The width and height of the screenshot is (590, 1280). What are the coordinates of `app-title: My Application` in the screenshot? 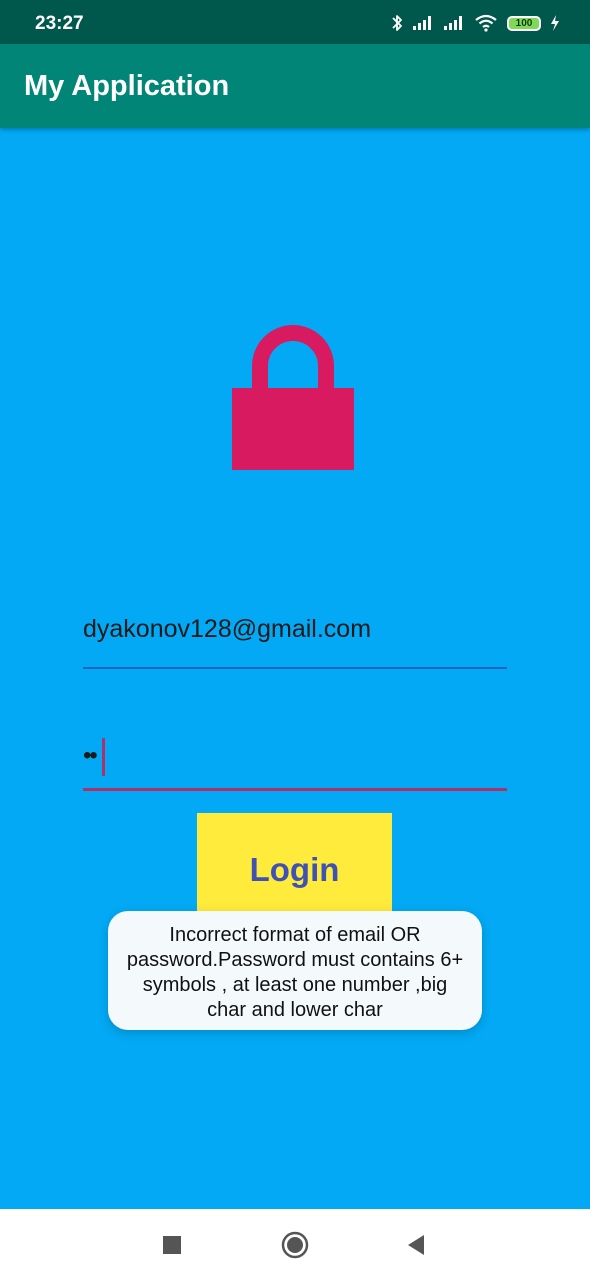 It's located at (127, 86).